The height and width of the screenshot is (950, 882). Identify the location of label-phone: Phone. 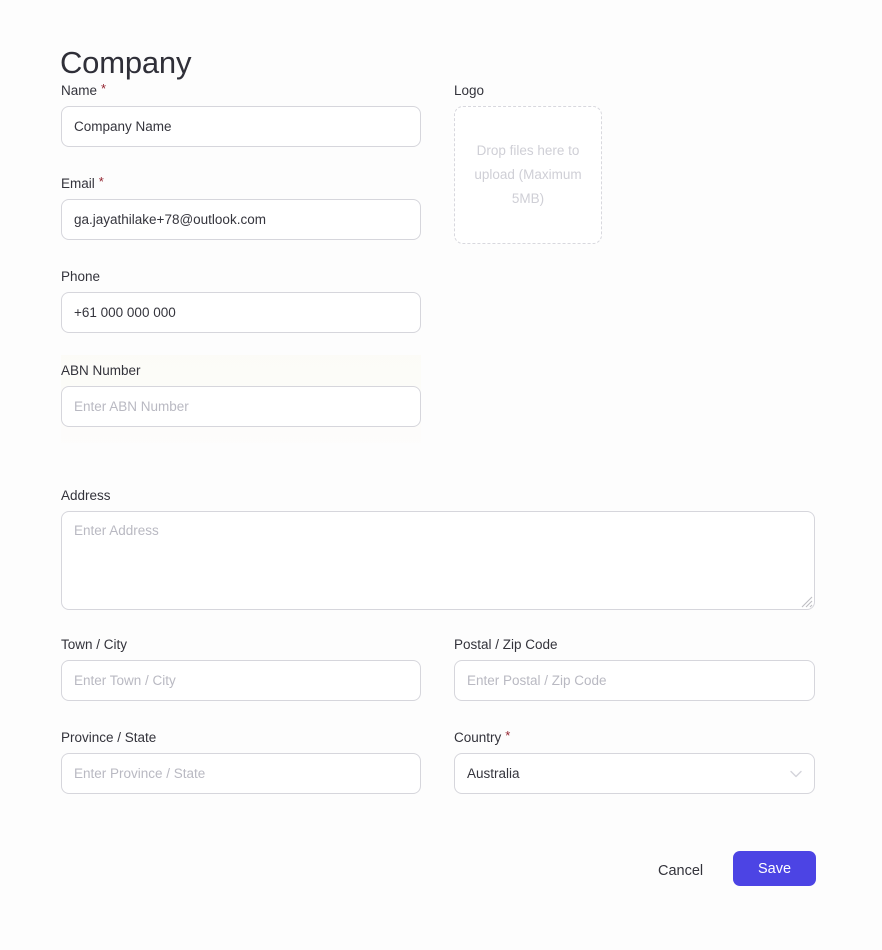
(81, 276).